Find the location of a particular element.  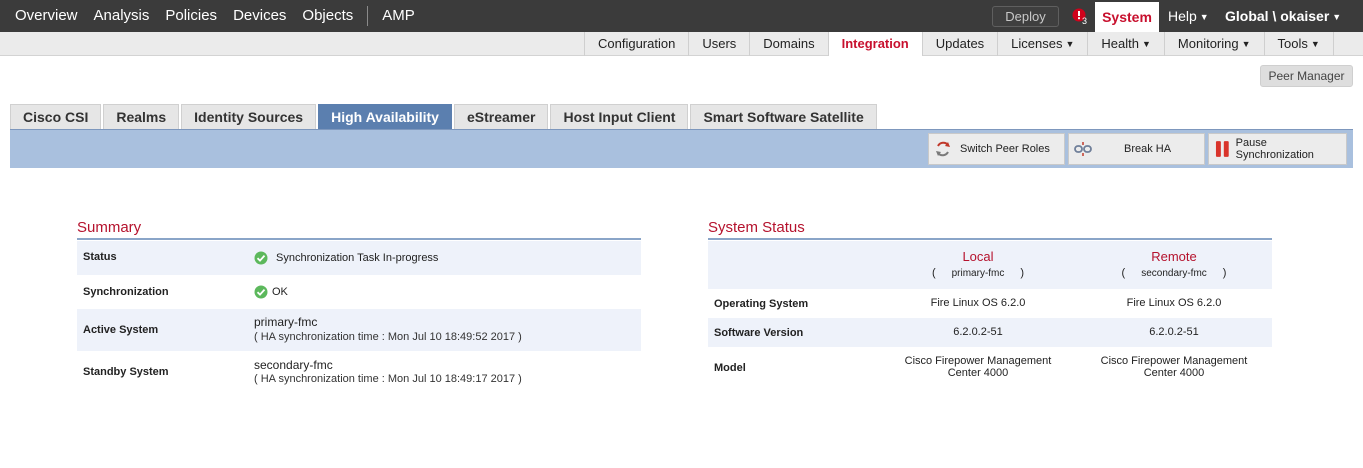

model-local-line2: Center 4000 is located at coordinates (978, 373).